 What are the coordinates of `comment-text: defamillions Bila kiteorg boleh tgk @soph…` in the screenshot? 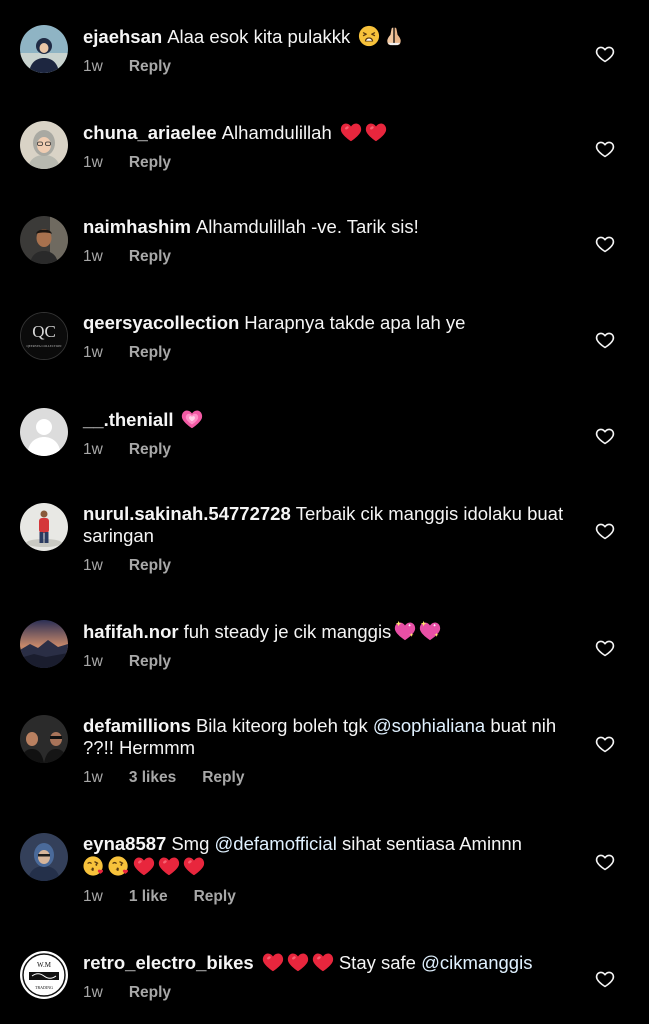 It's located at (331, 737).